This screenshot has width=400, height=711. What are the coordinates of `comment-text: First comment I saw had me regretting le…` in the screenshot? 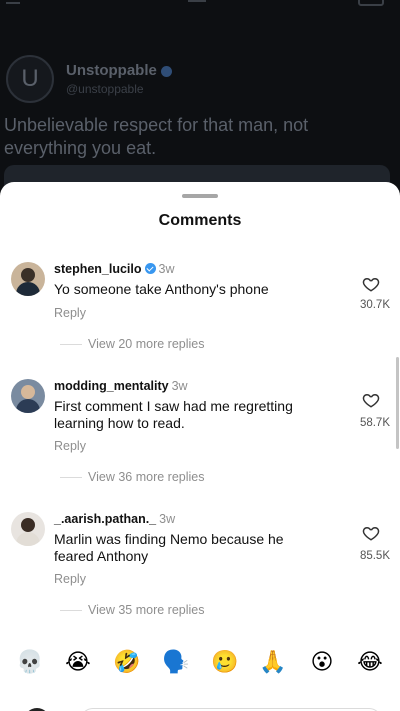 It's located at (173, 414).